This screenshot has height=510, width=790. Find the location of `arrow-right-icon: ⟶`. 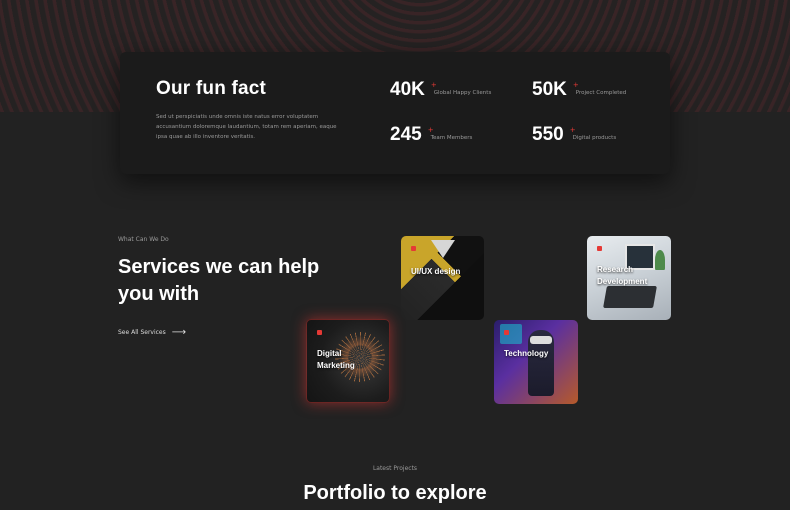

arrow-right-icon: ⟶ is located at coordinates (179, 332).